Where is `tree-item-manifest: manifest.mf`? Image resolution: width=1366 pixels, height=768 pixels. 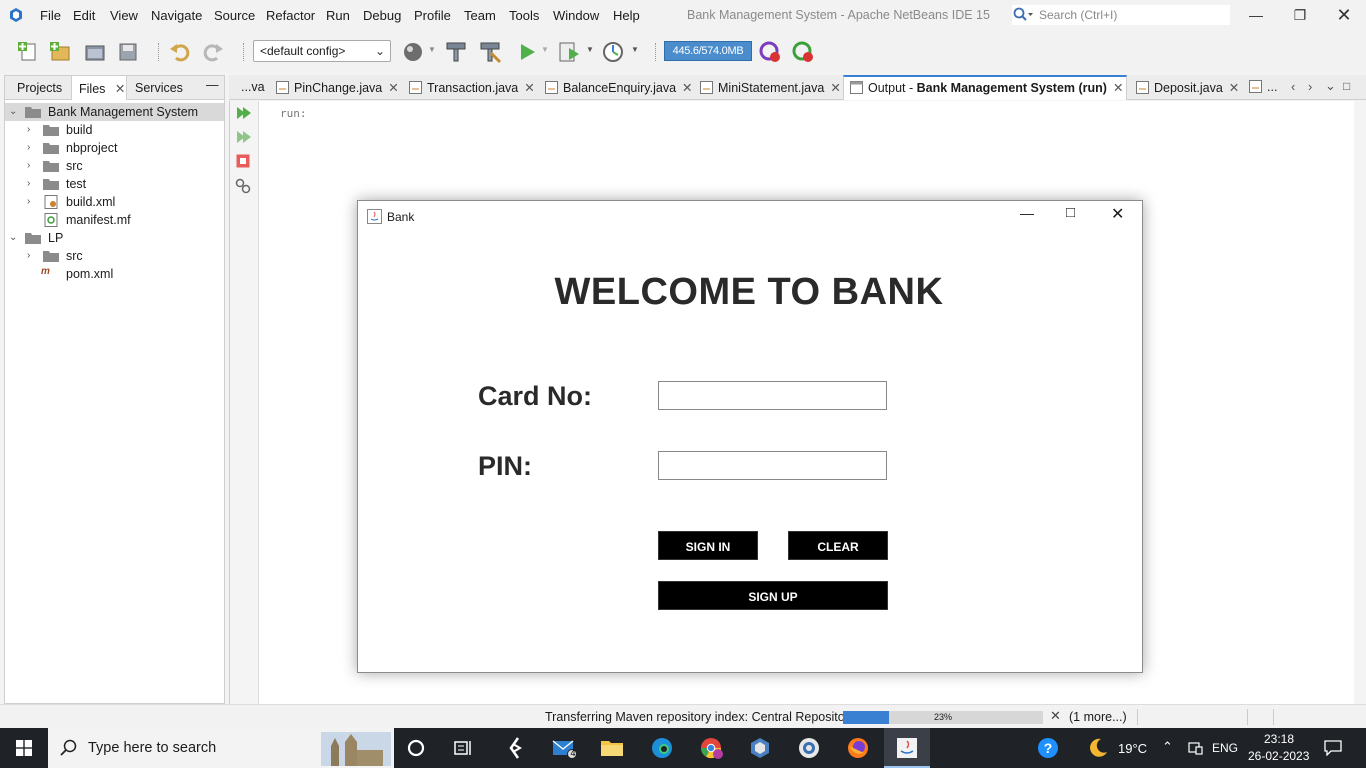 tree-item-manifest: manifest.mf is located at coordinates (114, 220).